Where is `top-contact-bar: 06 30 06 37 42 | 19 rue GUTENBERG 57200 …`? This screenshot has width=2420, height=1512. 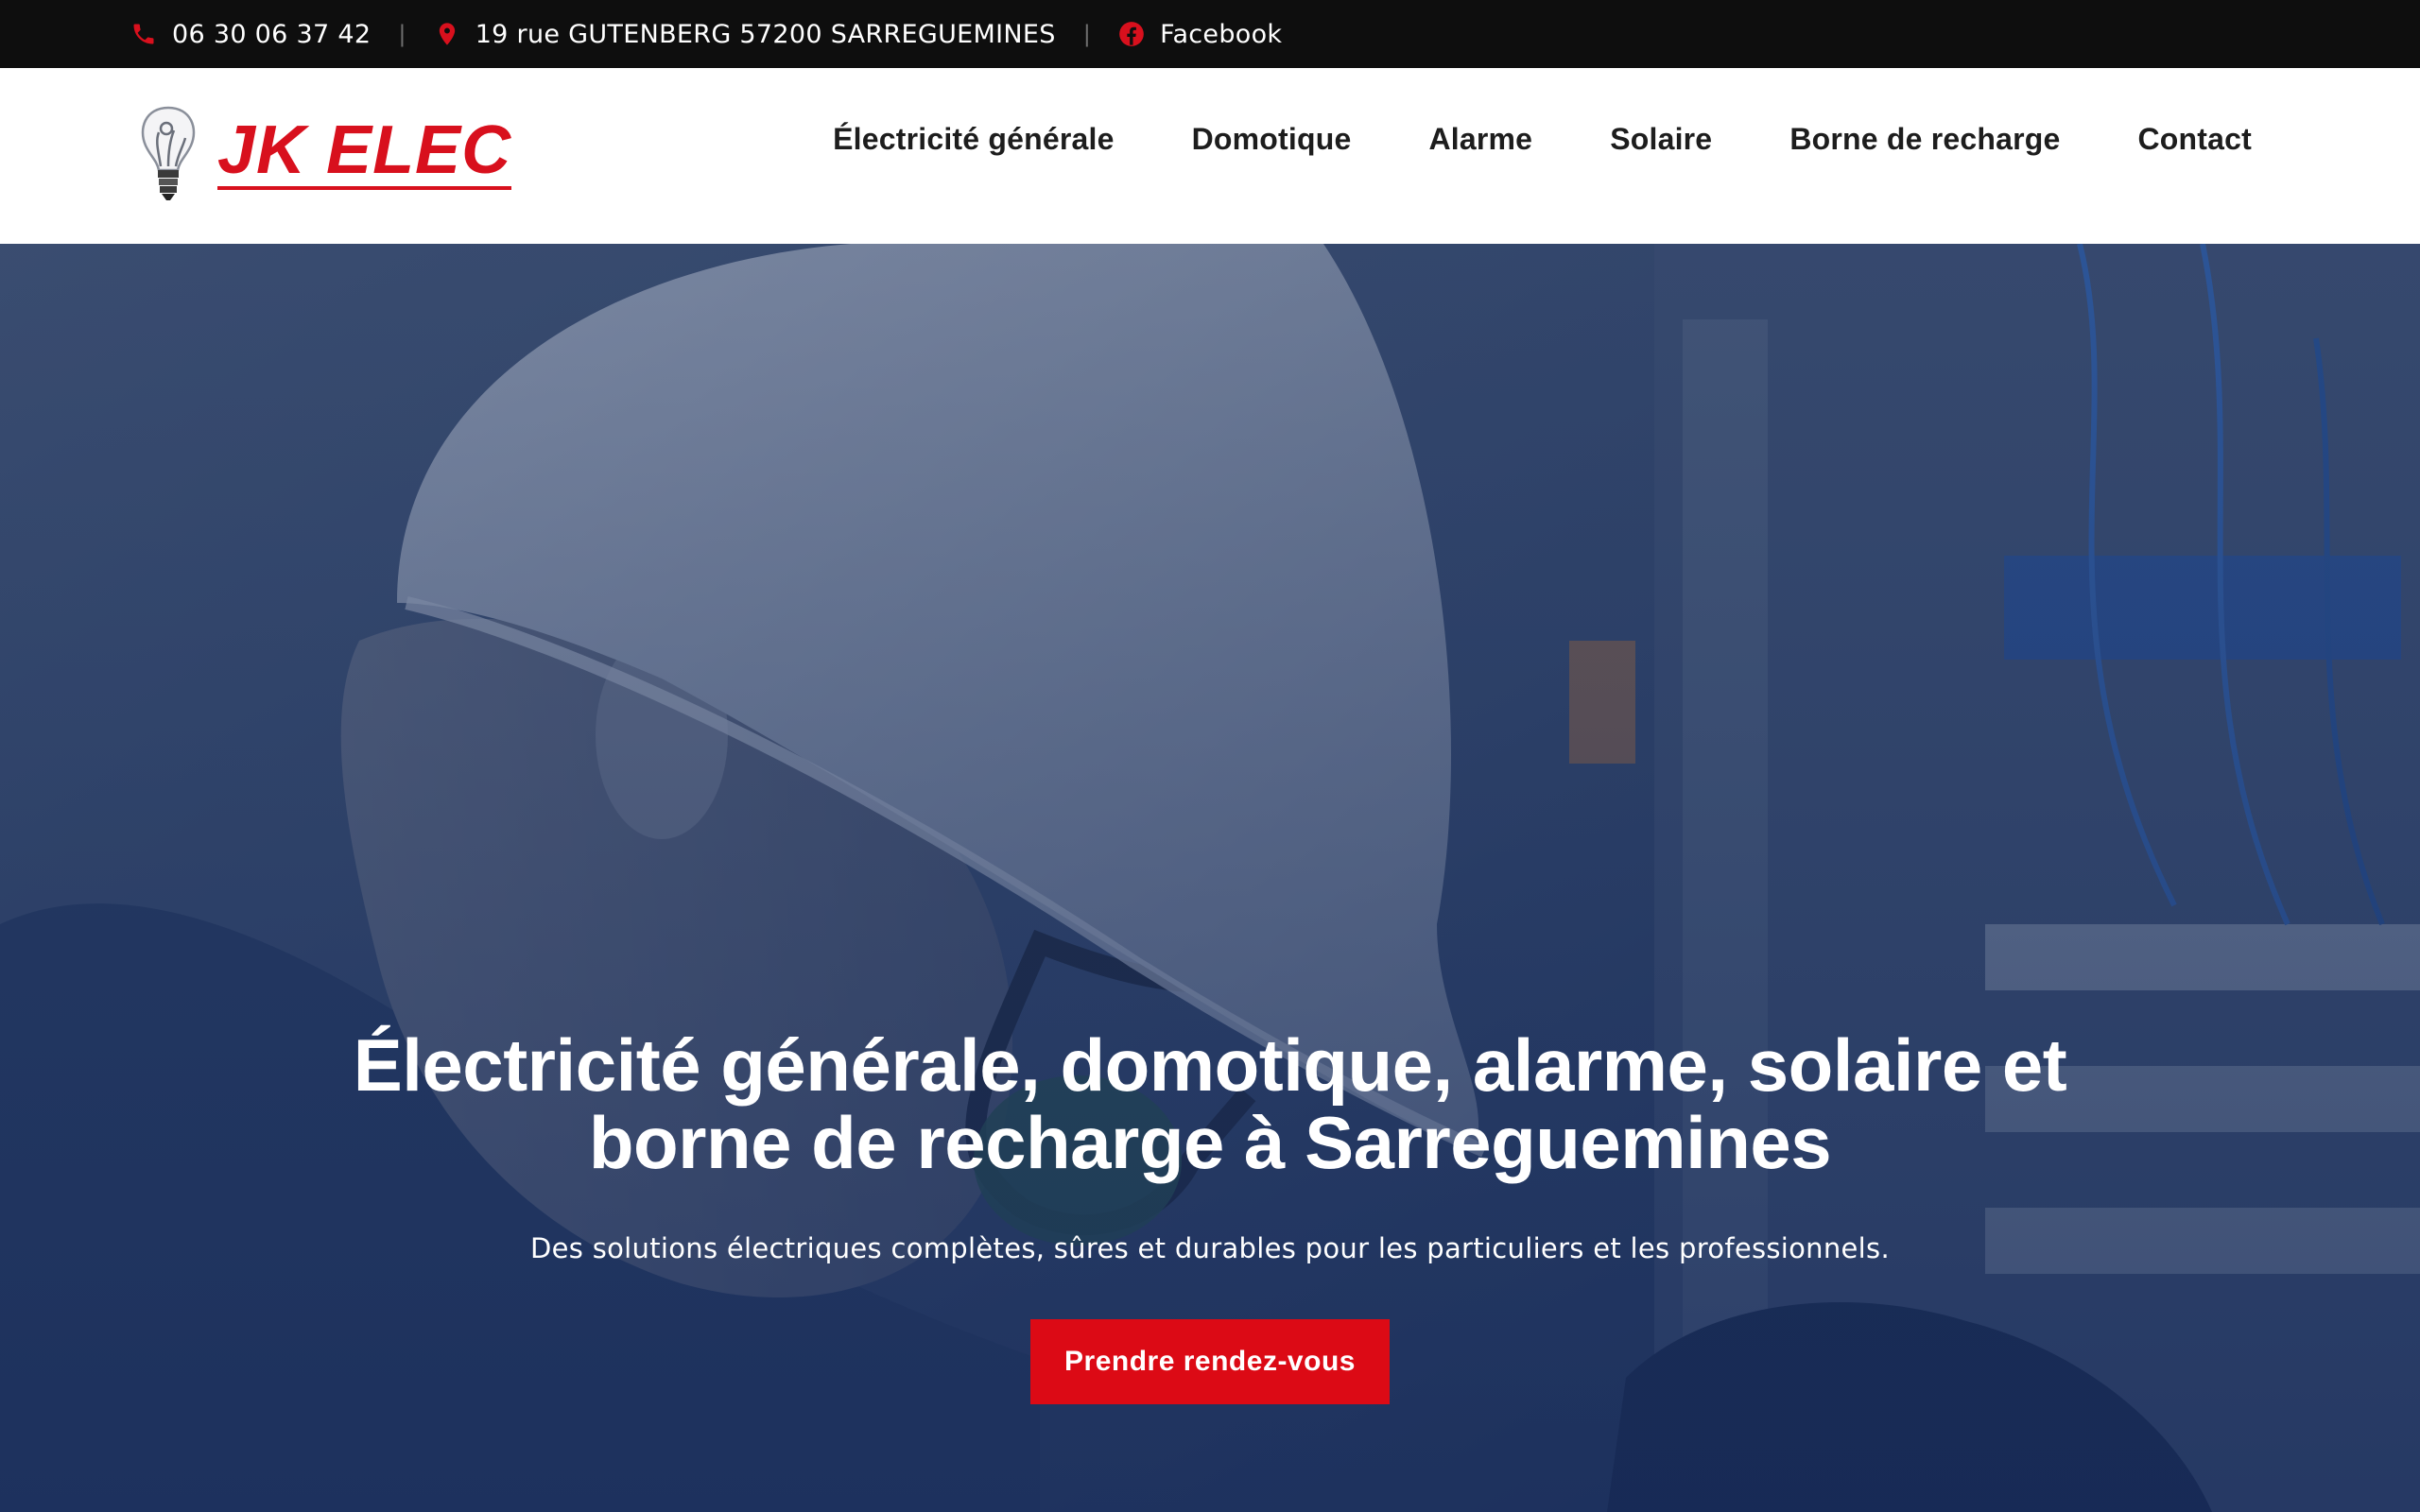
top-contact-bar: 06 30 06 37 42 | 19 rue GUTENBERG 57200 … is located at coordinates (1210, 34).